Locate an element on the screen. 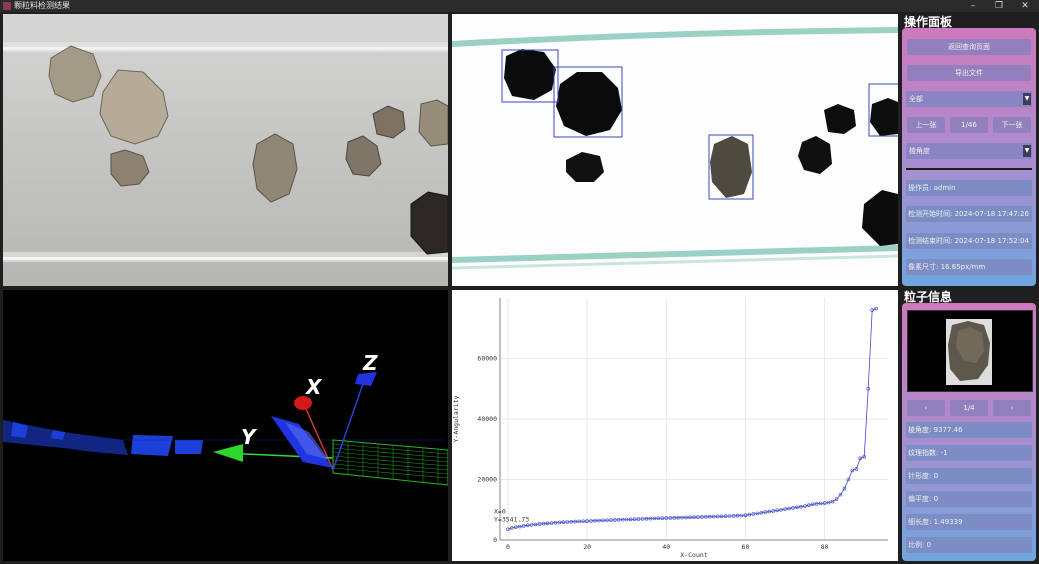 This screenshot has width=1039, height=564. window-title: 颗粒料检测结果 is located at coordinates (42, 5).